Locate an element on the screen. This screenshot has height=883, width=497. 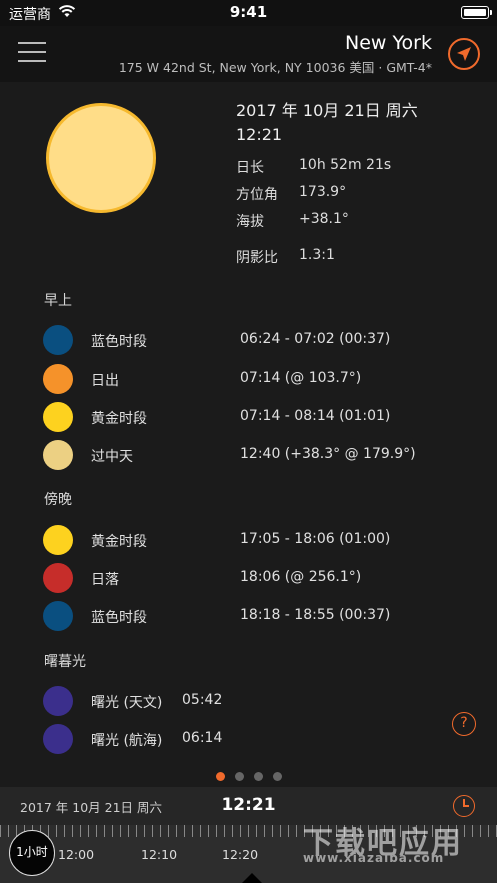
sun-icon is located at coordinates (101, 158).